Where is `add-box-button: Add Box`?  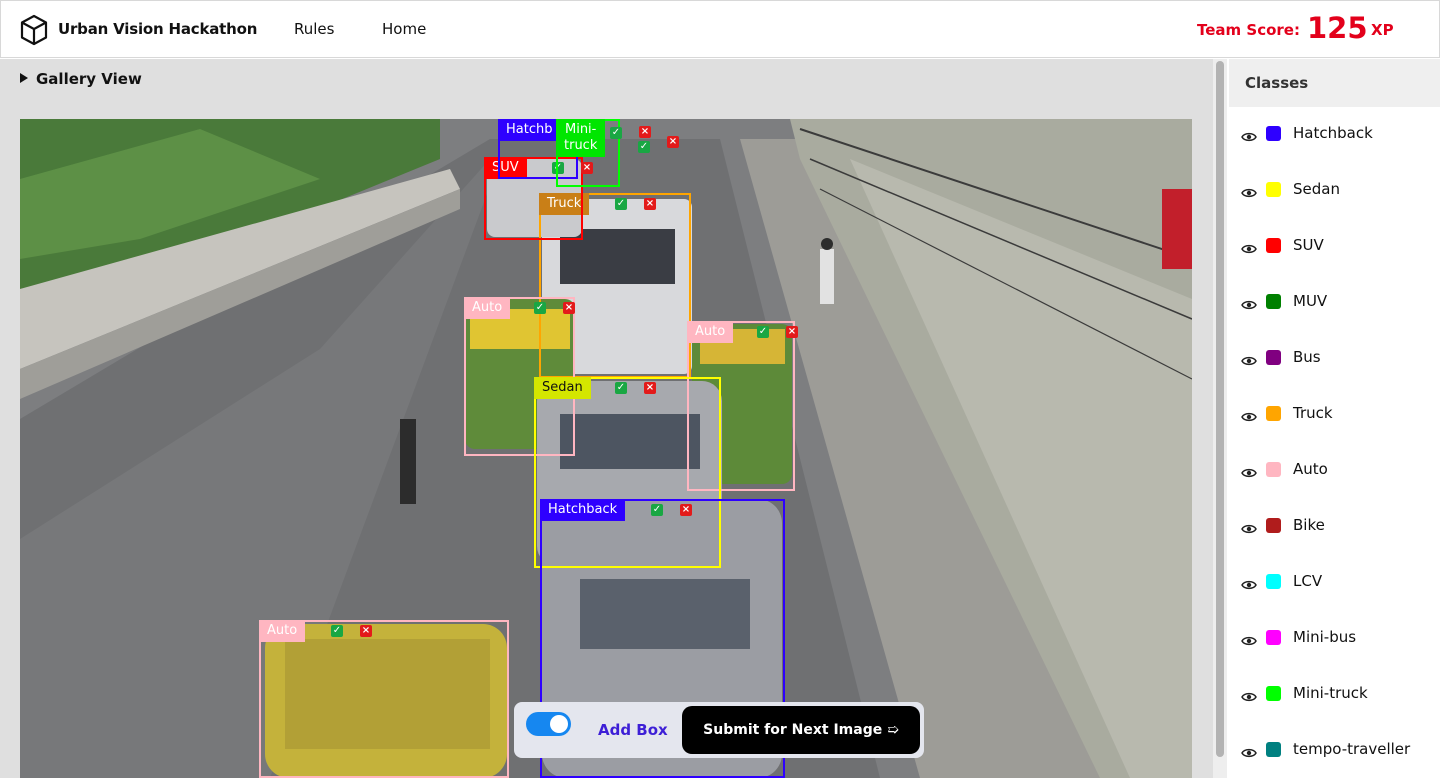 add-box-button: Add Box is located at coordinates (633, 730).